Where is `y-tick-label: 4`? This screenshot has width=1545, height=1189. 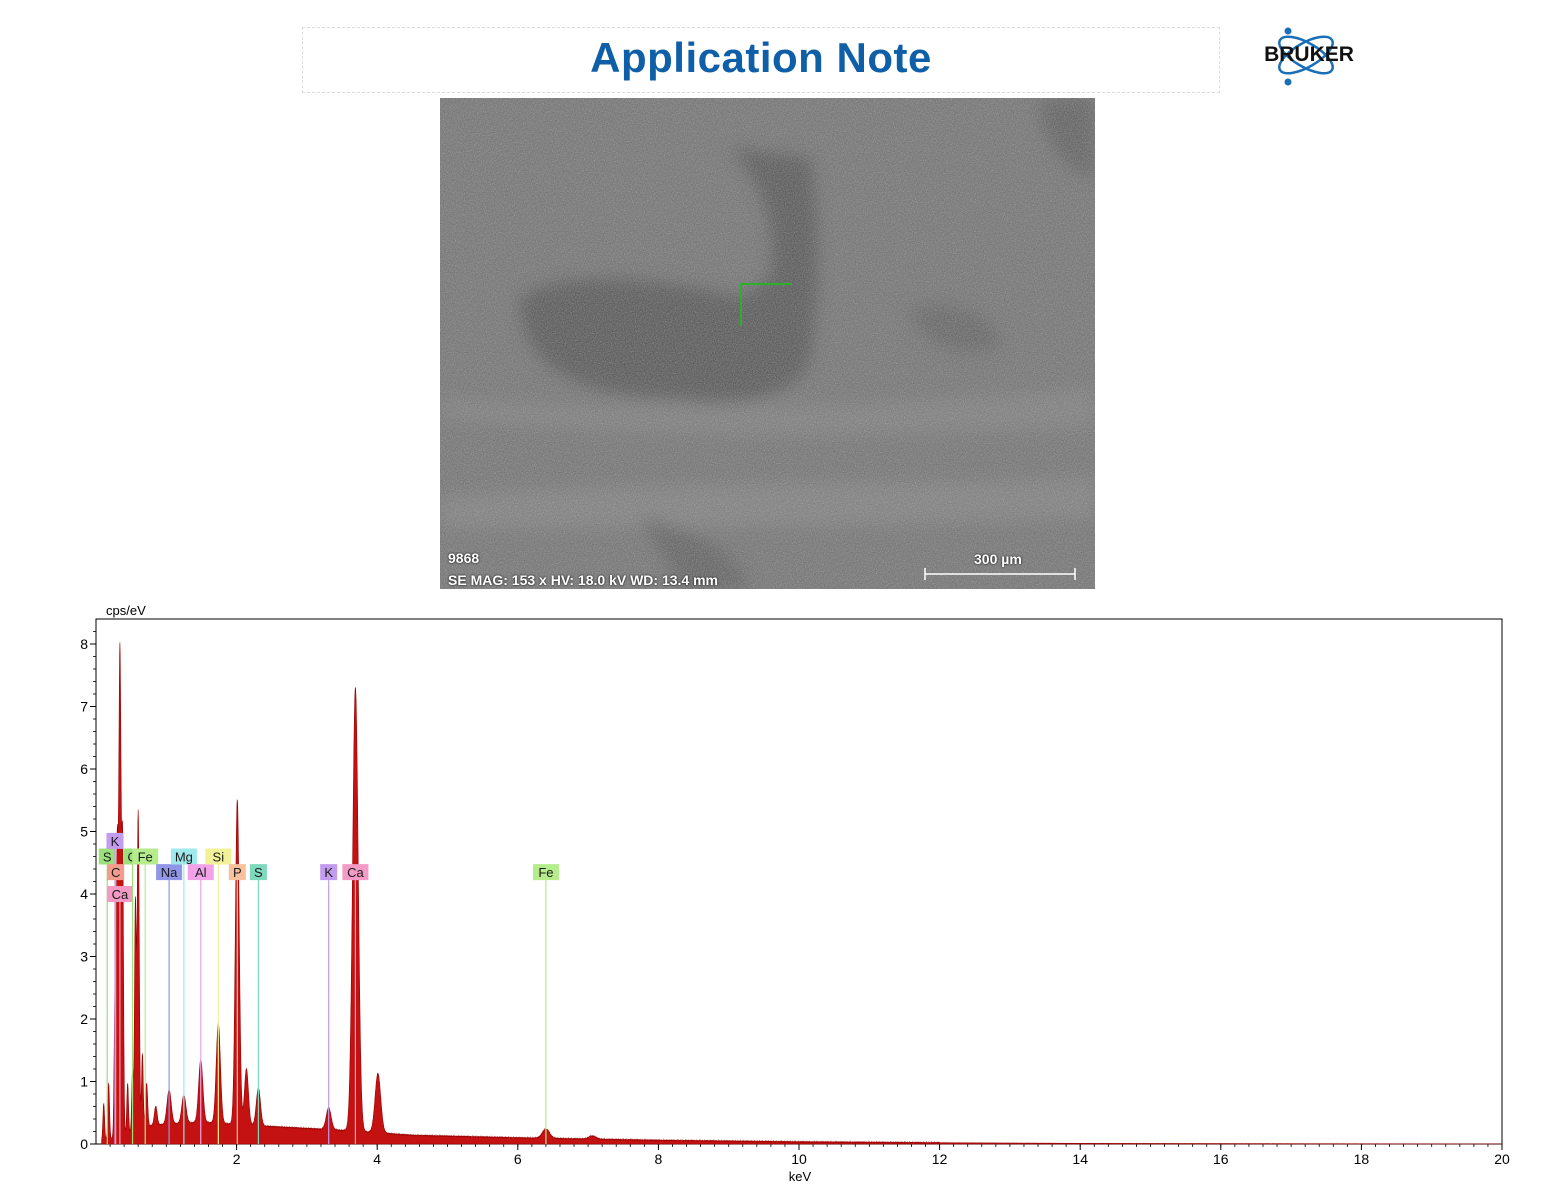
y-tick-label: 4 is located at coordinates (84, 894).